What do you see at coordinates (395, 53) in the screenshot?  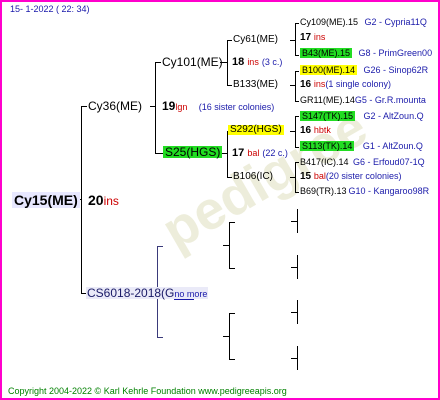 I see `queen-code: G8 - PrimGreen00` at bounding box center [395, 53].